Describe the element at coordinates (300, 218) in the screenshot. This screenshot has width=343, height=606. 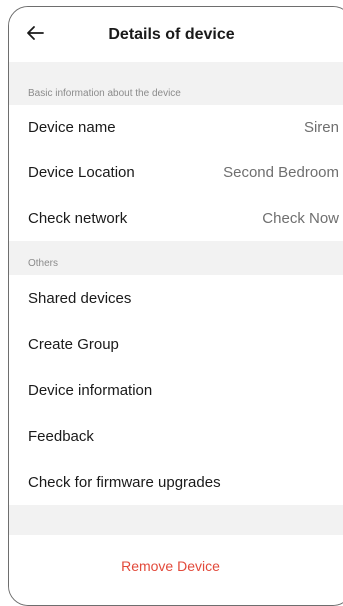
I see `row-value: Check Now` at that location.